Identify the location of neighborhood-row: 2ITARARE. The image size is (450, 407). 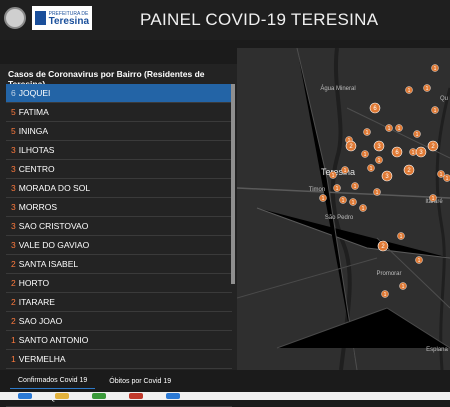
(119, 302).